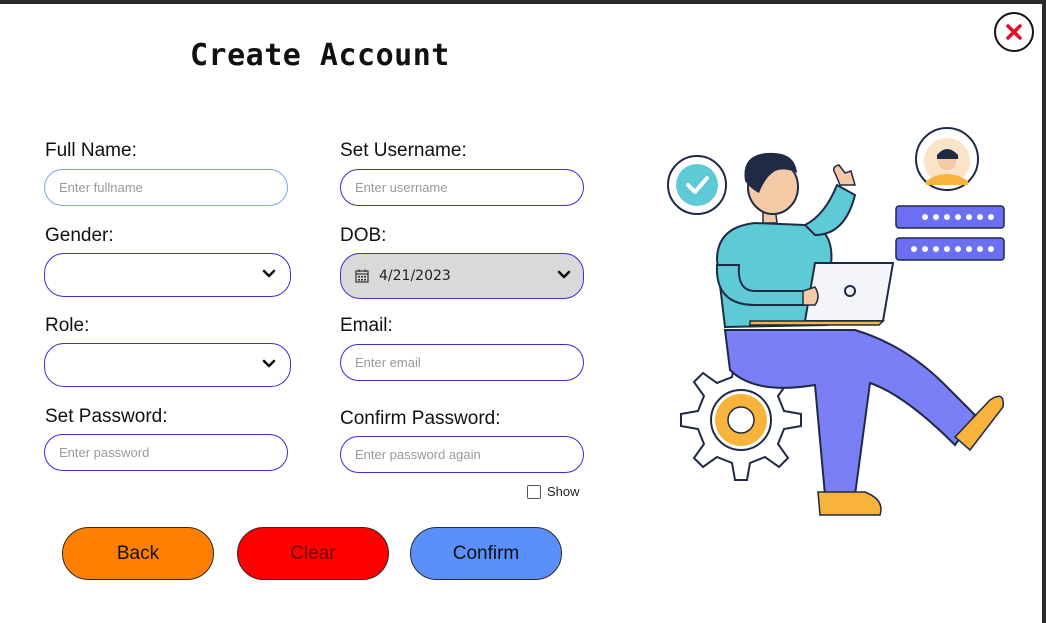 The height and width of the screenshot is (623, 1046). I want to click on username-label: Set Username:, so click(403, 150).